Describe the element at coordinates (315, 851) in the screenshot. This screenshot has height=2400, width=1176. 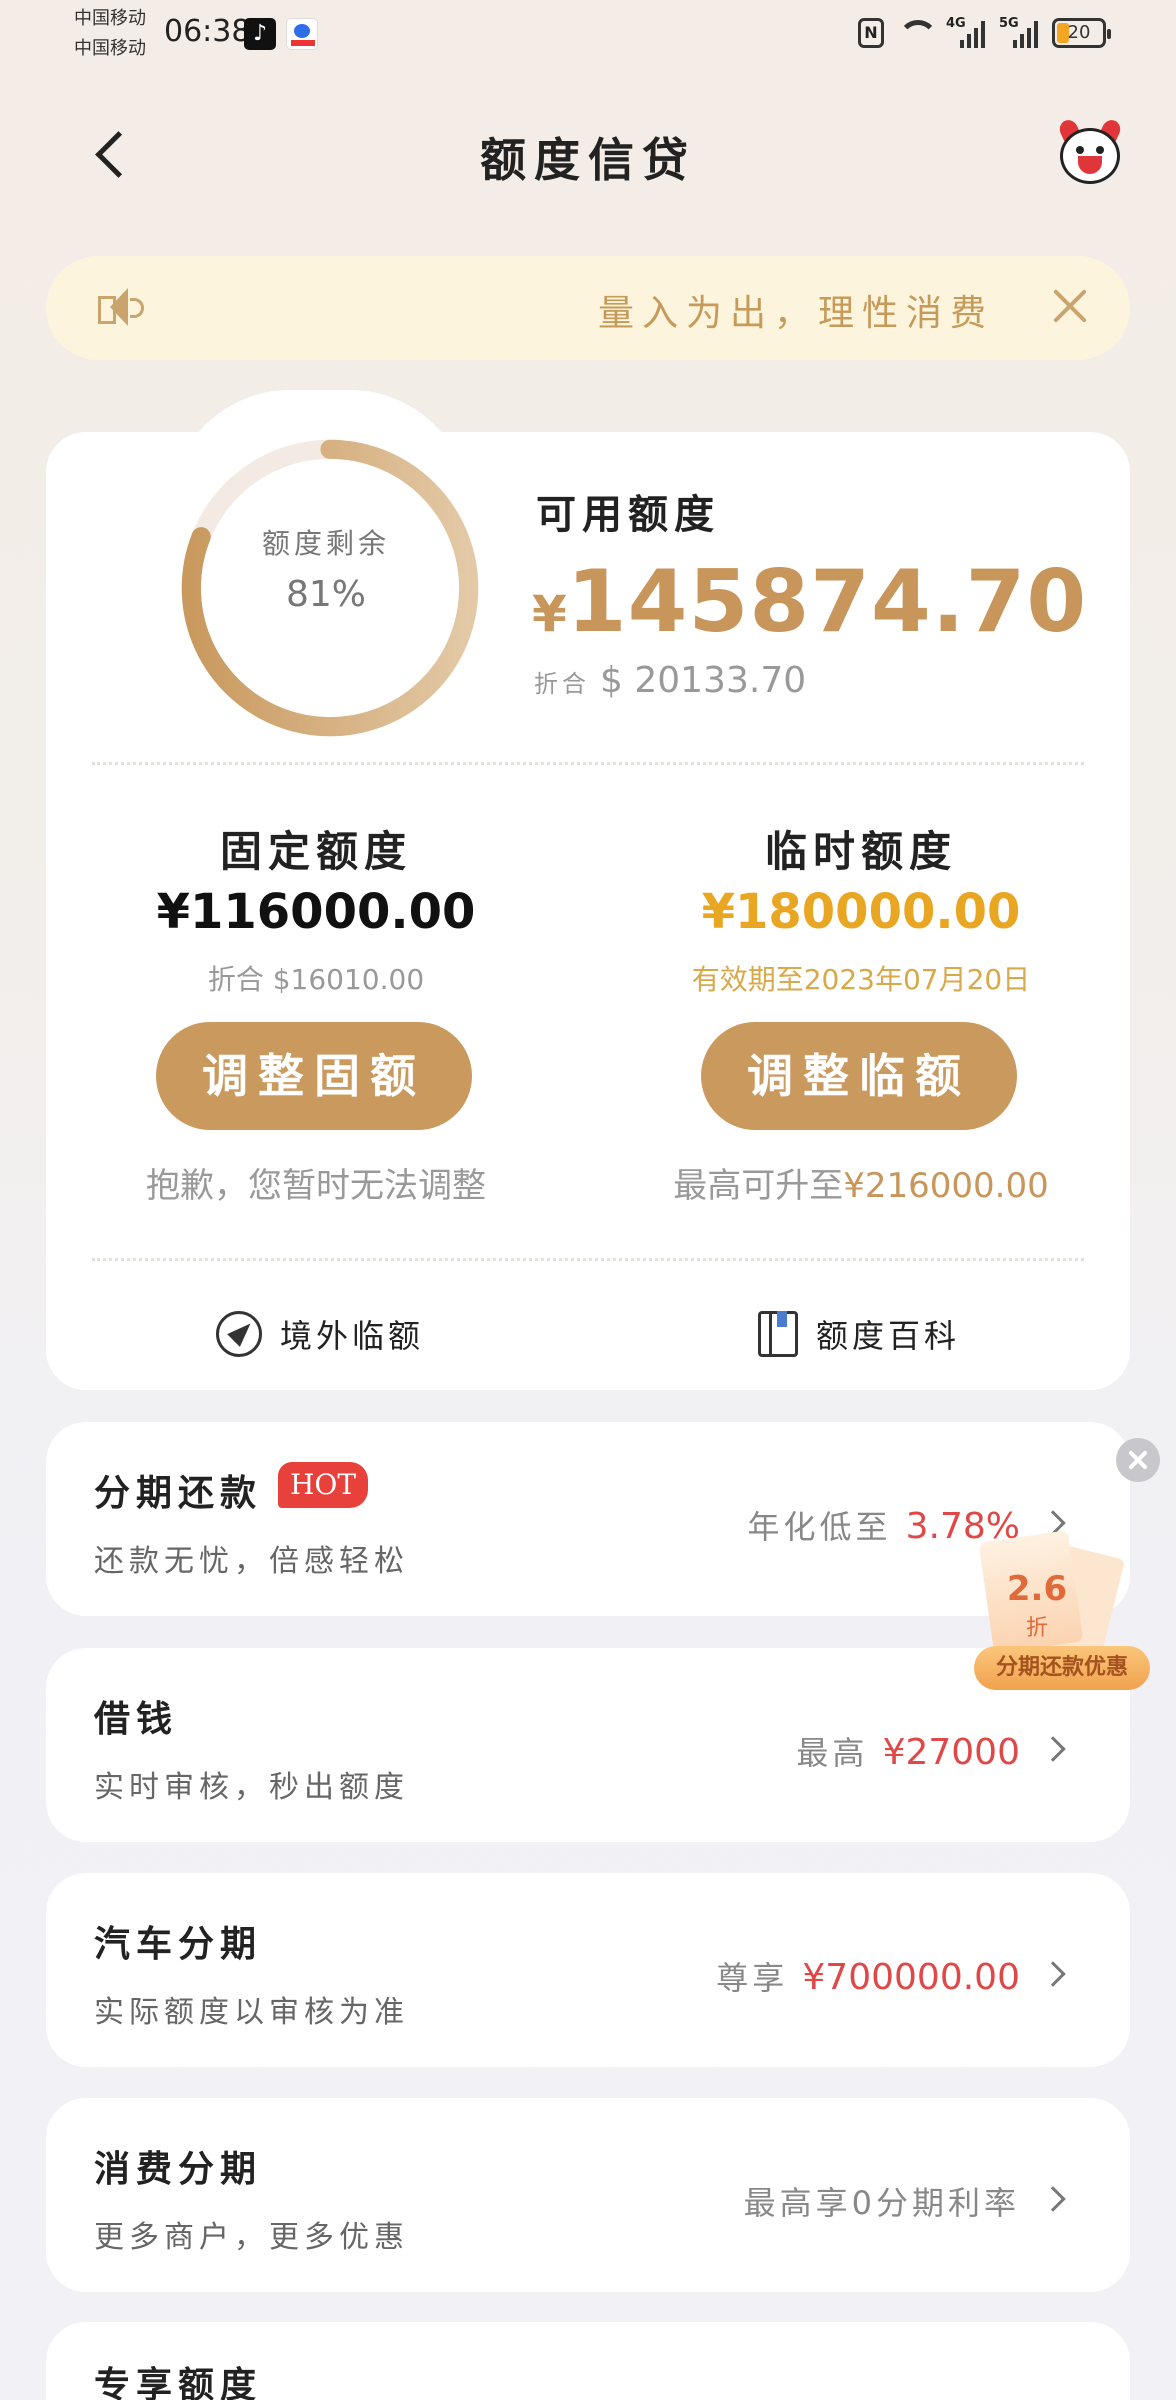
I see `fixed-credit-title: 固定额度` at that location.